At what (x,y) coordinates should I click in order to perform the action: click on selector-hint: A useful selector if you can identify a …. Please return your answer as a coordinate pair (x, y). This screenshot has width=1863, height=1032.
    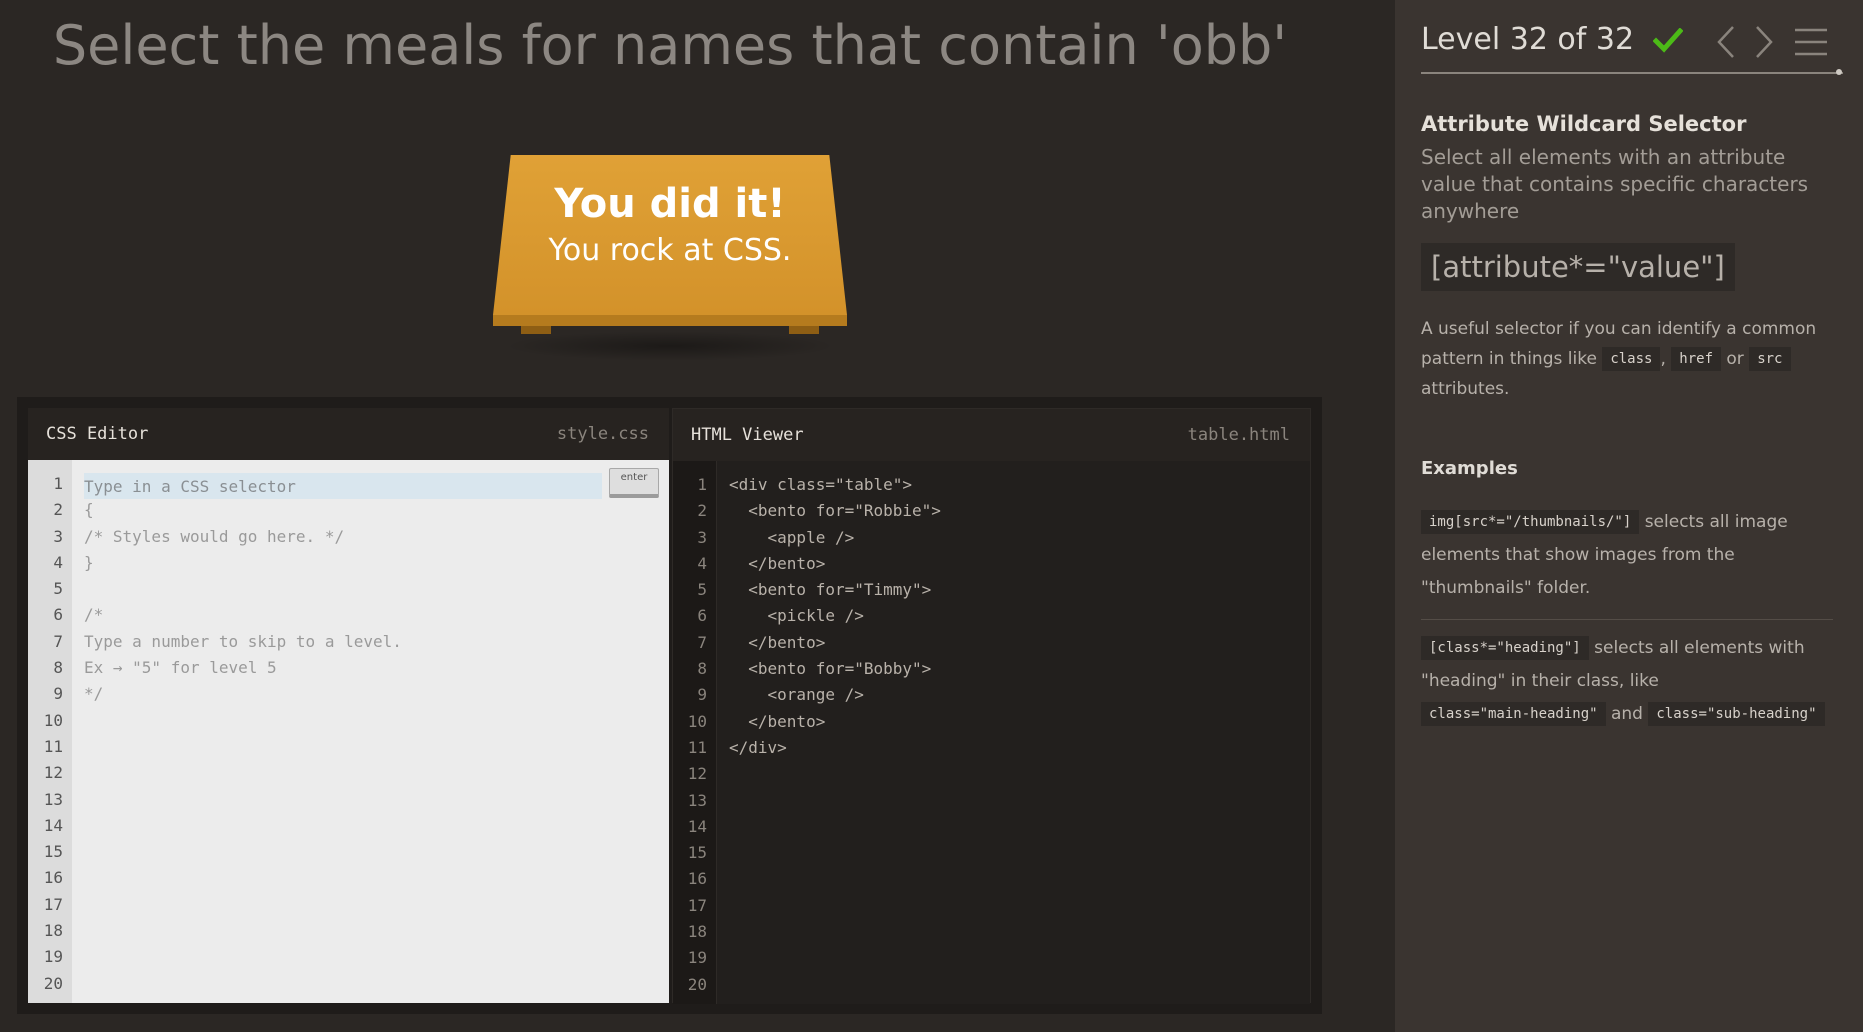
    Looking at the image, I should click on (1631, 359).